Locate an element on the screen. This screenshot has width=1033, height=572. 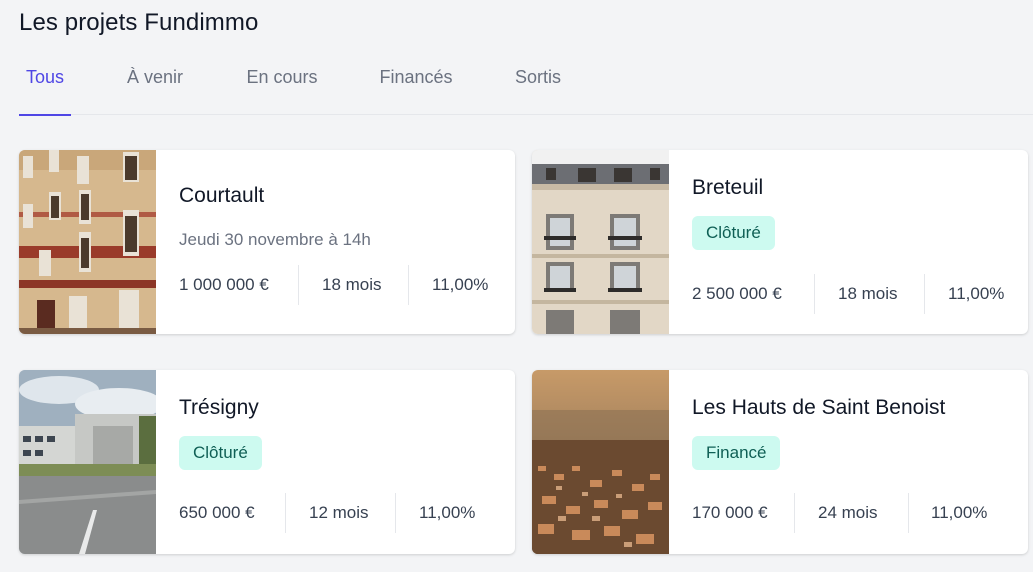
project-amount: 170 000 € is located at coordinates (730, 512).